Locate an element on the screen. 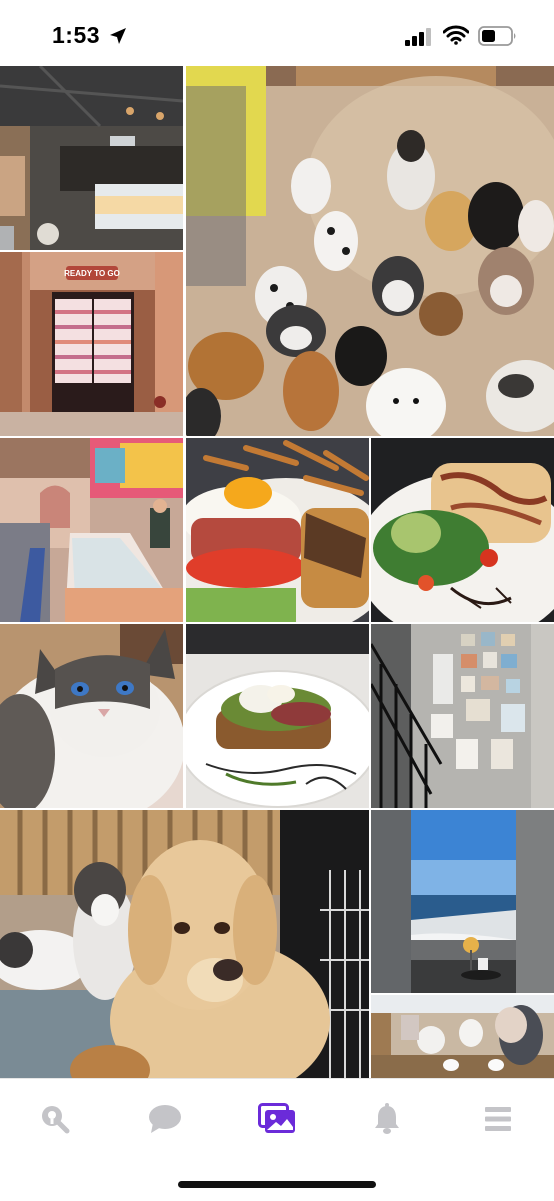 The image size is (554, 1201). photo-brunch-plate is located at coordinates (277, 530).